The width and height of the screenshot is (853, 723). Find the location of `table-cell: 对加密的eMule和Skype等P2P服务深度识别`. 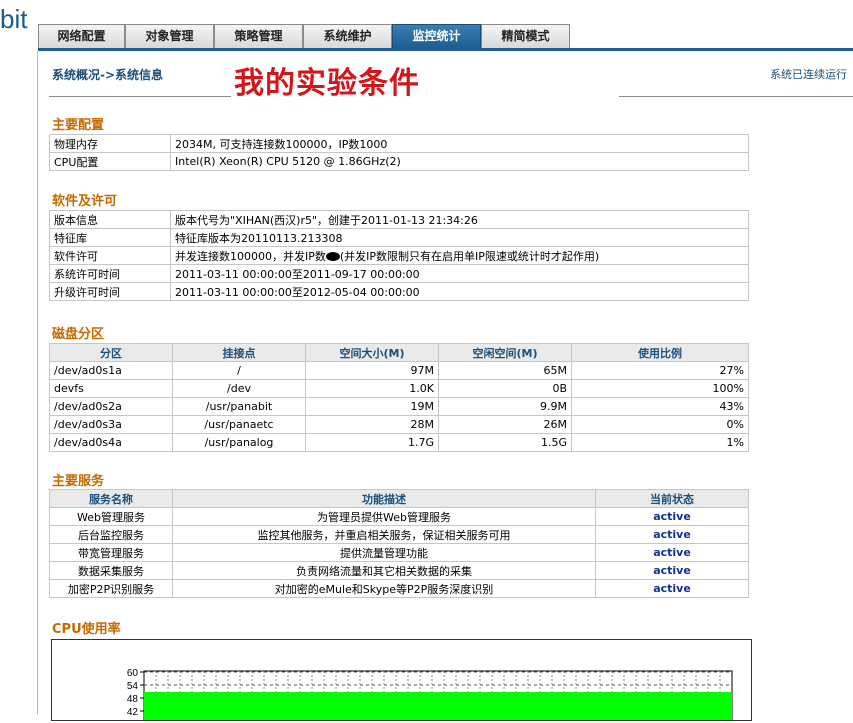

table-cell: 对加密的eMule和Skype等P2P服务深度识别 is located at coordinates (384, 588).